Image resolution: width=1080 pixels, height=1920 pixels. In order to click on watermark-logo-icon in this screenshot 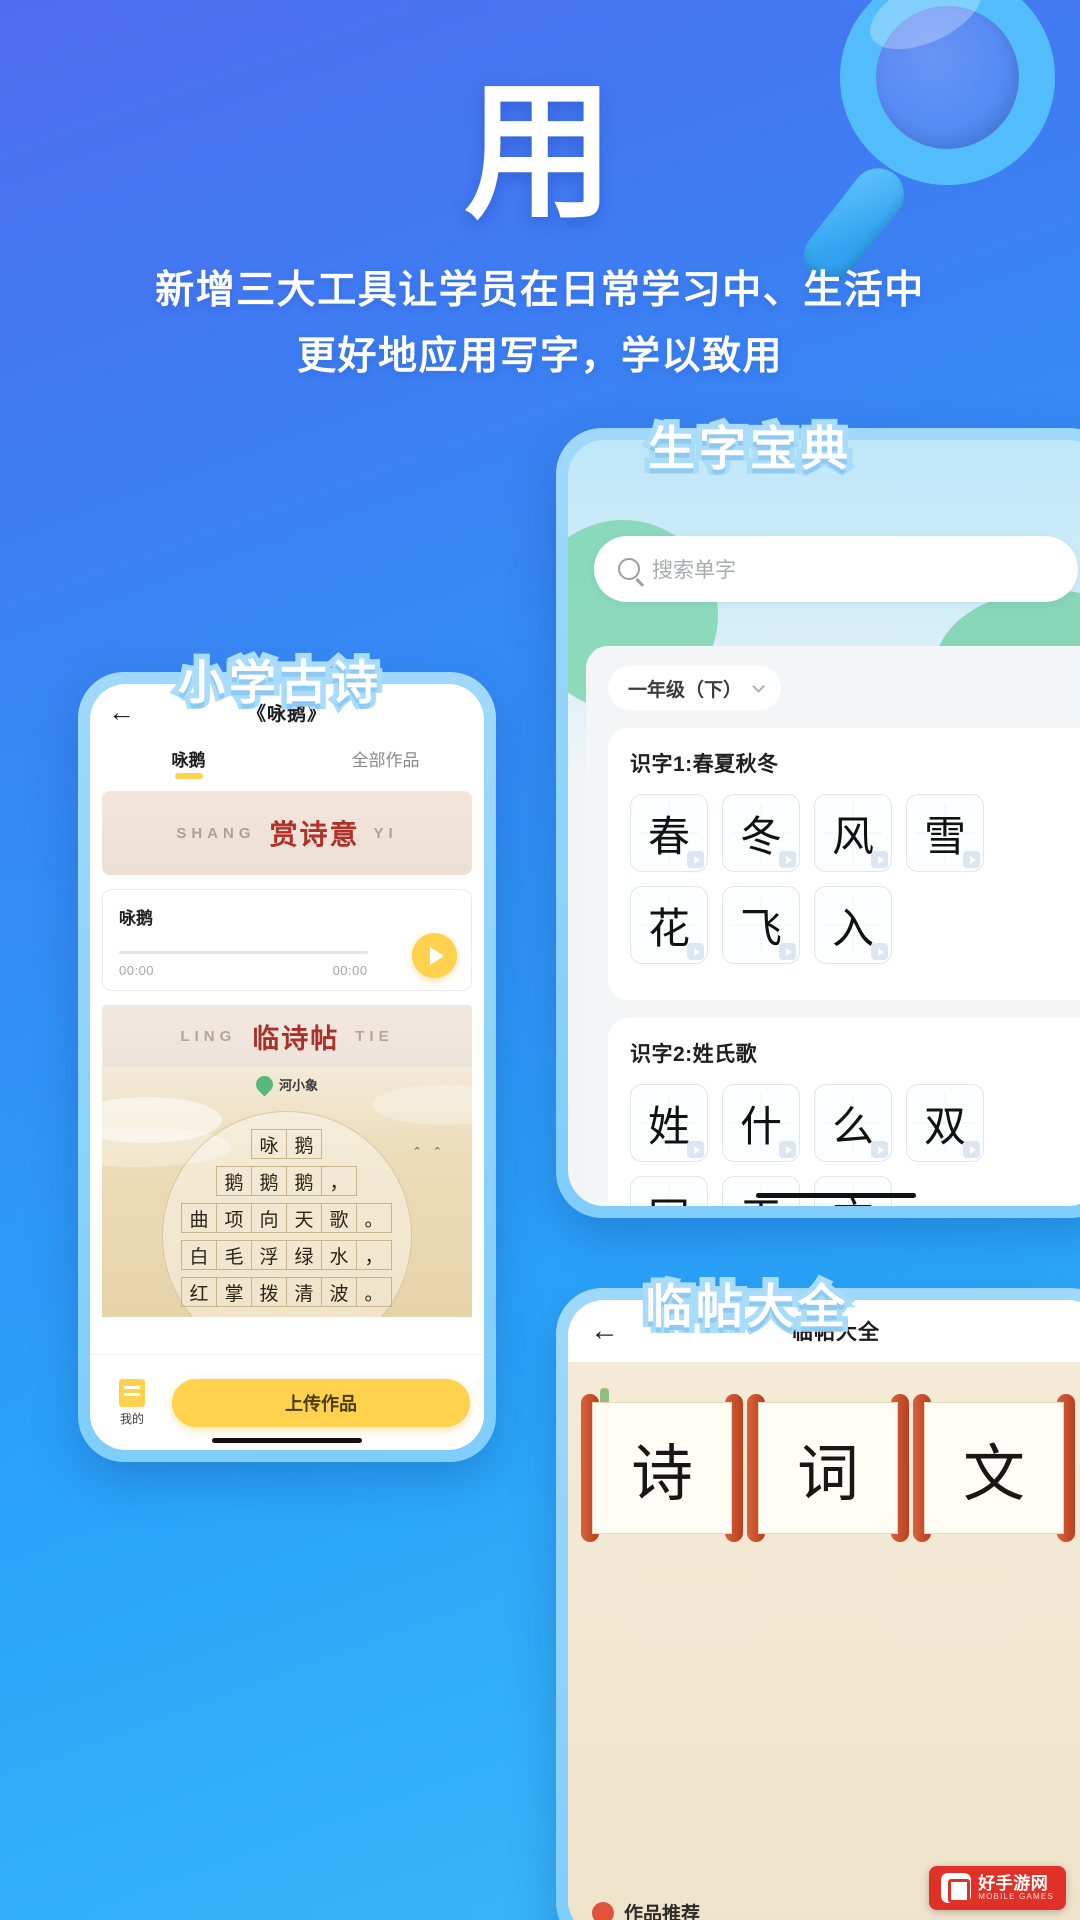, I will do `click(956, 1888)`.